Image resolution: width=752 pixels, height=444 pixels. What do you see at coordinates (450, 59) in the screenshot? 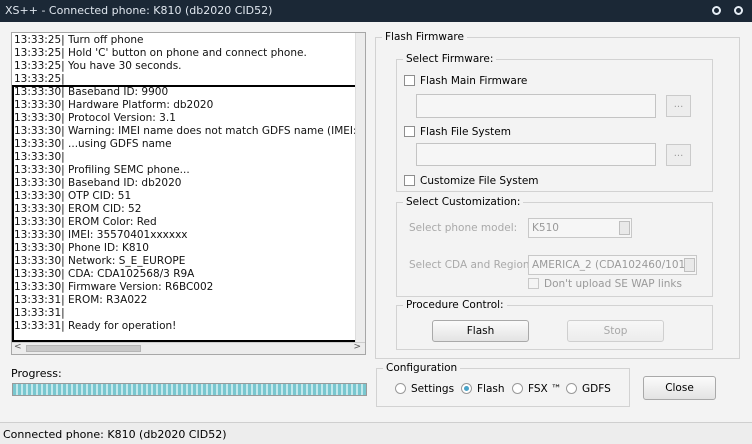
I see `select-firmware-legend: Select Firmware:` at bounding box center [450, 59].